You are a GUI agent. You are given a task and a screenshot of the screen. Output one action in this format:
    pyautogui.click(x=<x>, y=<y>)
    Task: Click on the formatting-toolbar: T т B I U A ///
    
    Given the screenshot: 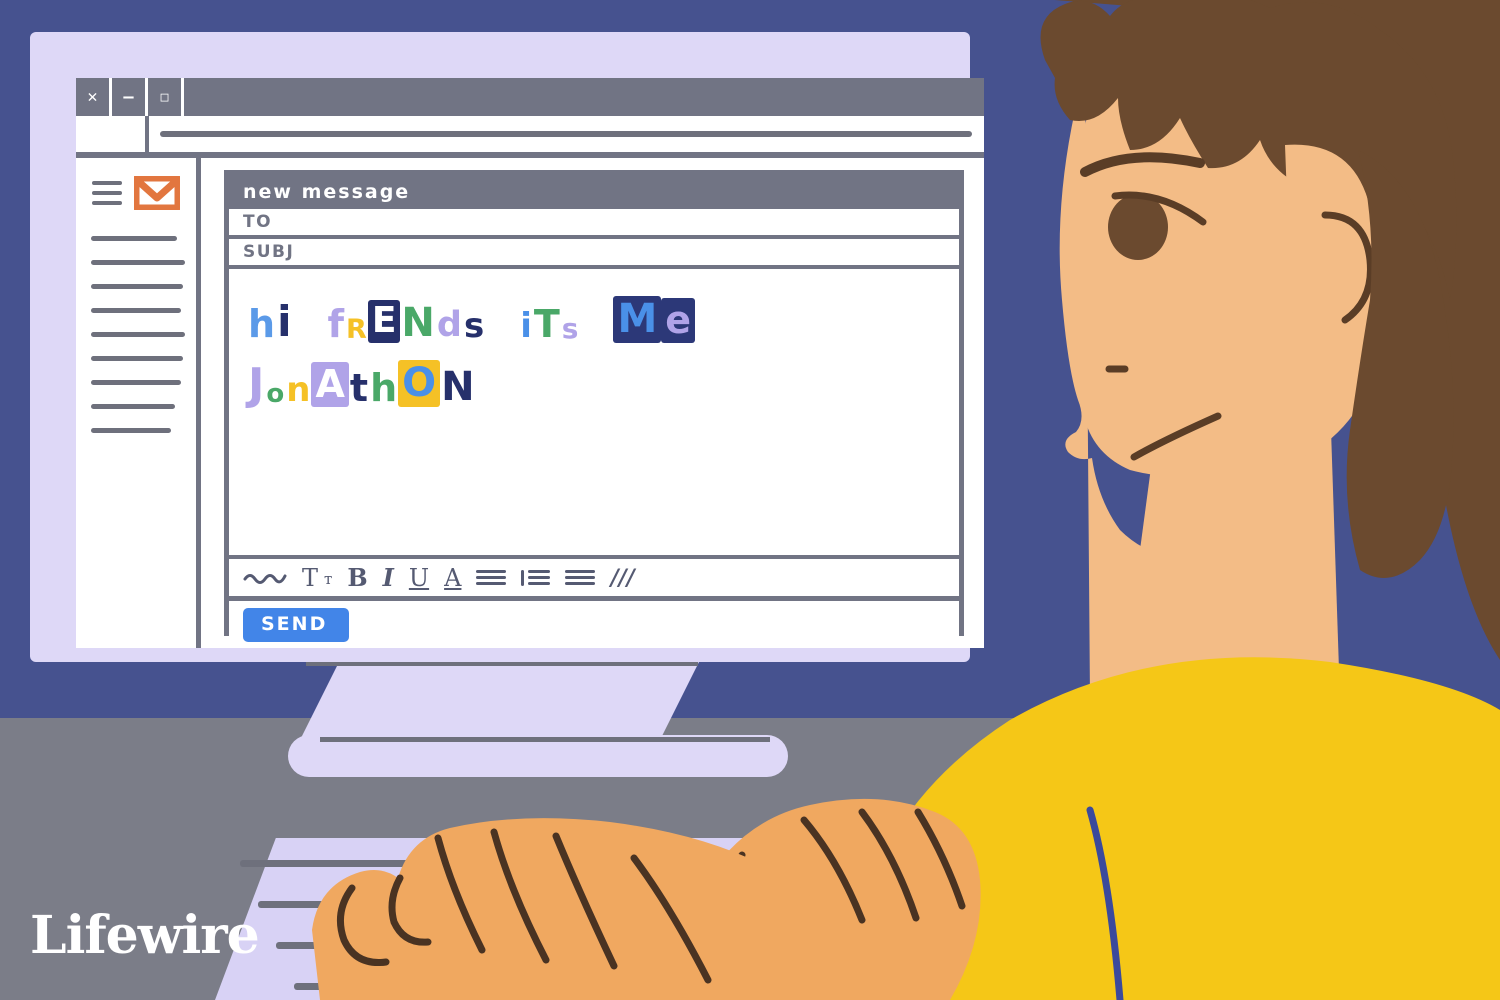 What is the action you would take?
    pyautogui.click(x=594, y=580)
    